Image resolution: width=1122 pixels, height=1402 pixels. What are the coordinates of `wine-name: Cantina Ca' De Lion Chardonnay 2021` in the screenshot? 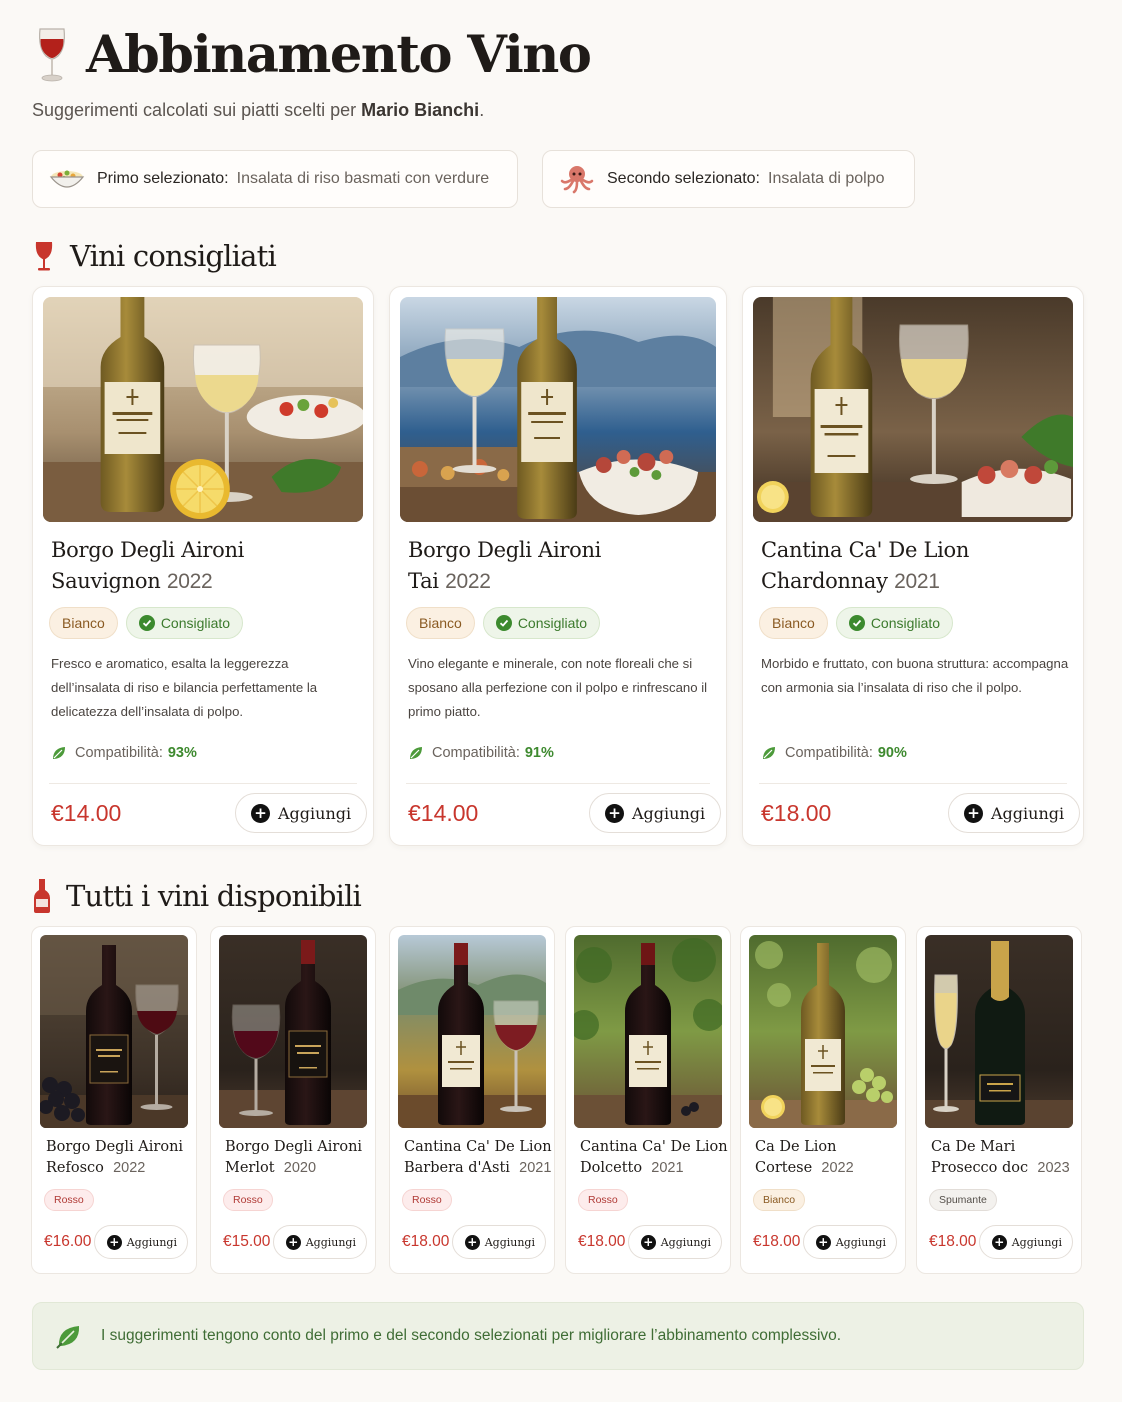 It's located at (865, 565).